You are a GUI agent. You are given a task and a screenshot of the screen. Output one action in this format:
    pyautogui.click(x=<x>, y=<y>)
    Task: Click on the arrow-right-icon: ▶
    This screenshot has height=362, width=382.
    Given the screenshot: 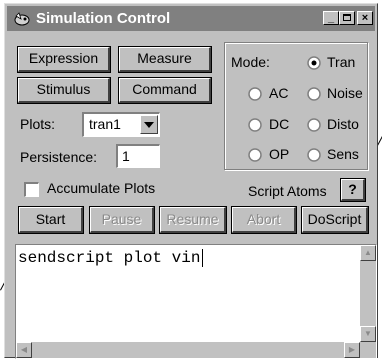 What is the action you would take?
    pyautogui.click(x=352, y=349)
    